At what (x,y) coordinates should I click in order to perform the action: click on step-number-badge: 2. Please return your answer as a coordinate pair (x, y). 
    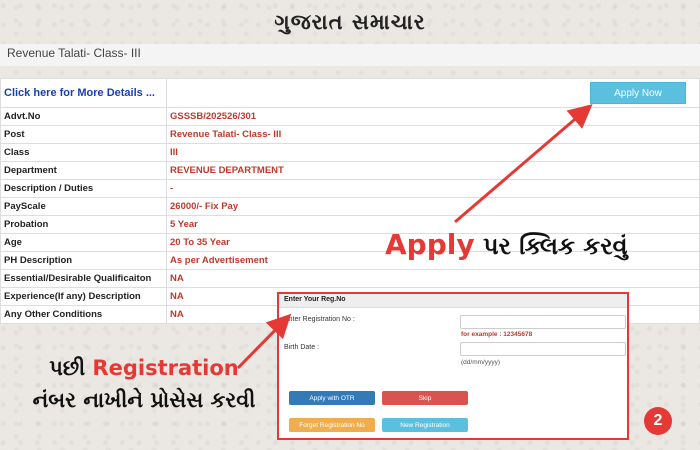
    Looking at the image, I should click on (658, 421).